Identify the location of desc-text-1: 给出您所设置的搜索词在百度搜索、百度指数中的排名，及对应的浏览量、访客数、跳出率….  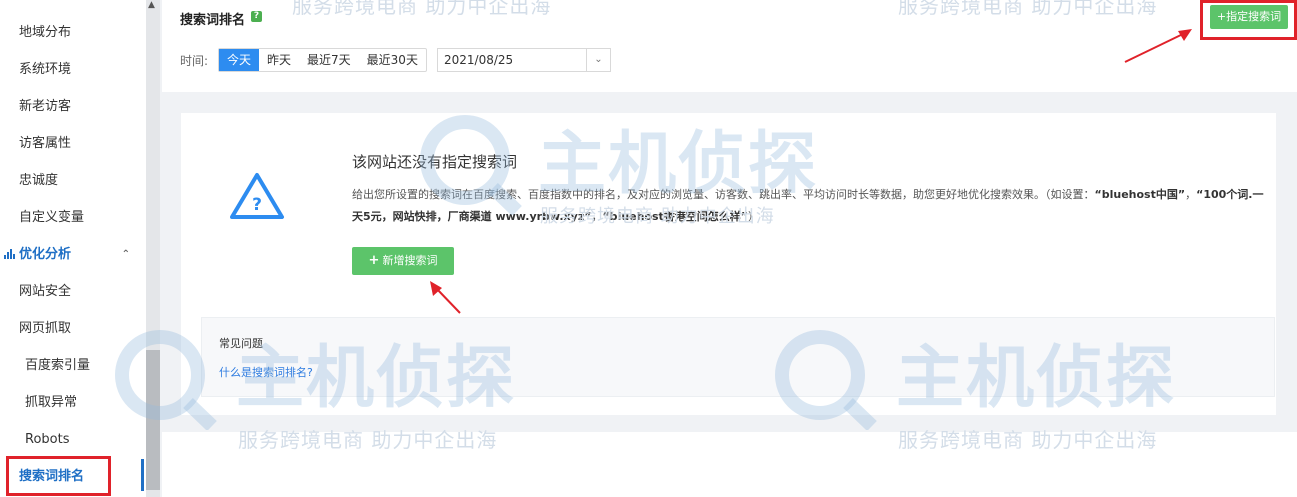
(723, 194).